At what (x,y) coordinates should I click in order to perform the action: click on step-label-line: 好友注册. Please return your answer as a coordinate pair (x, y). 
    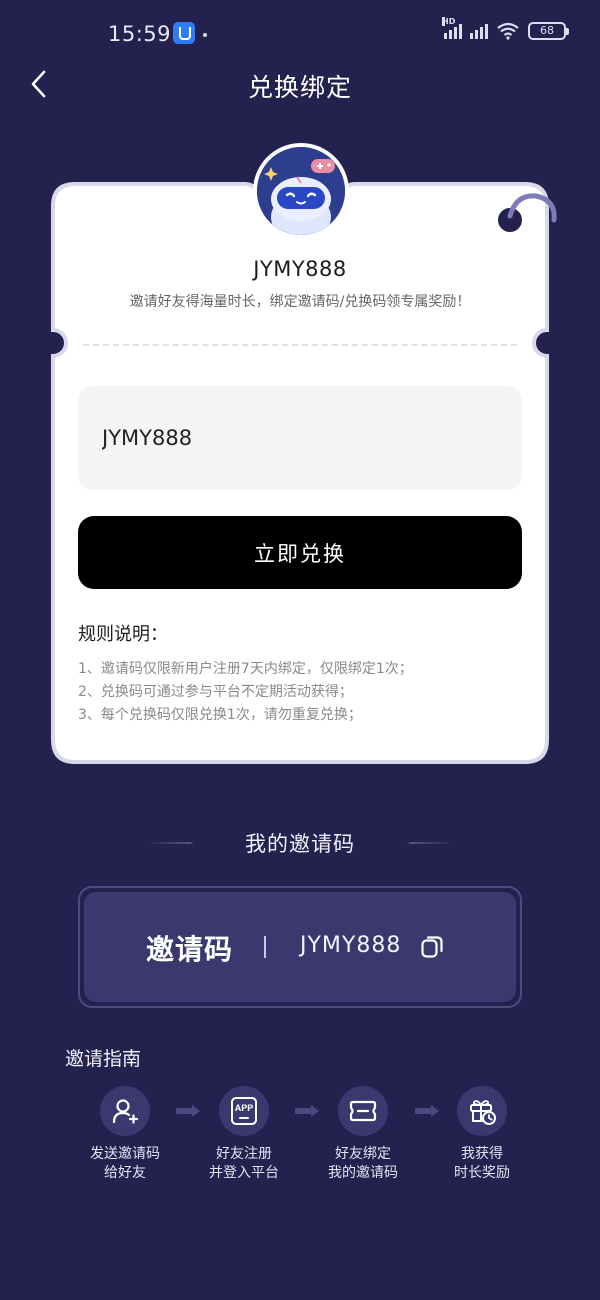
    Looking at the image, I should click on (244, 1154).